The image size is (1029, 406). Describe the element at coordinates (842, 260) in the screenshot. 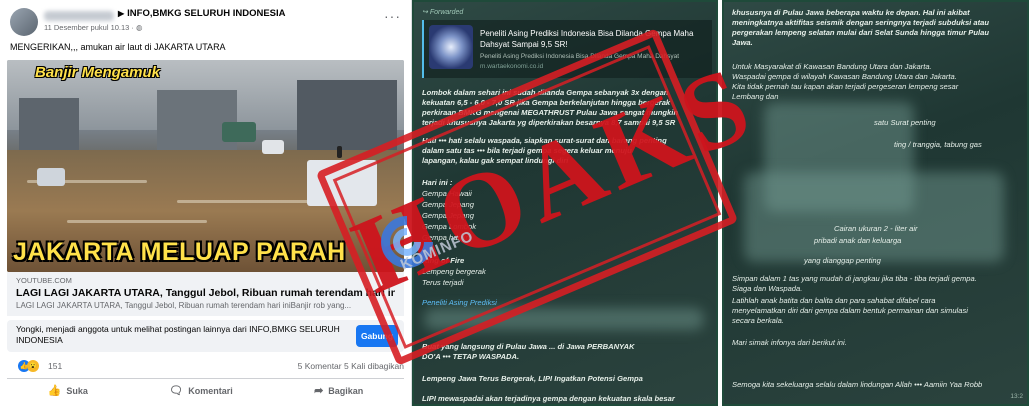

I see `chat-line: yang dianggap penting` at that location.